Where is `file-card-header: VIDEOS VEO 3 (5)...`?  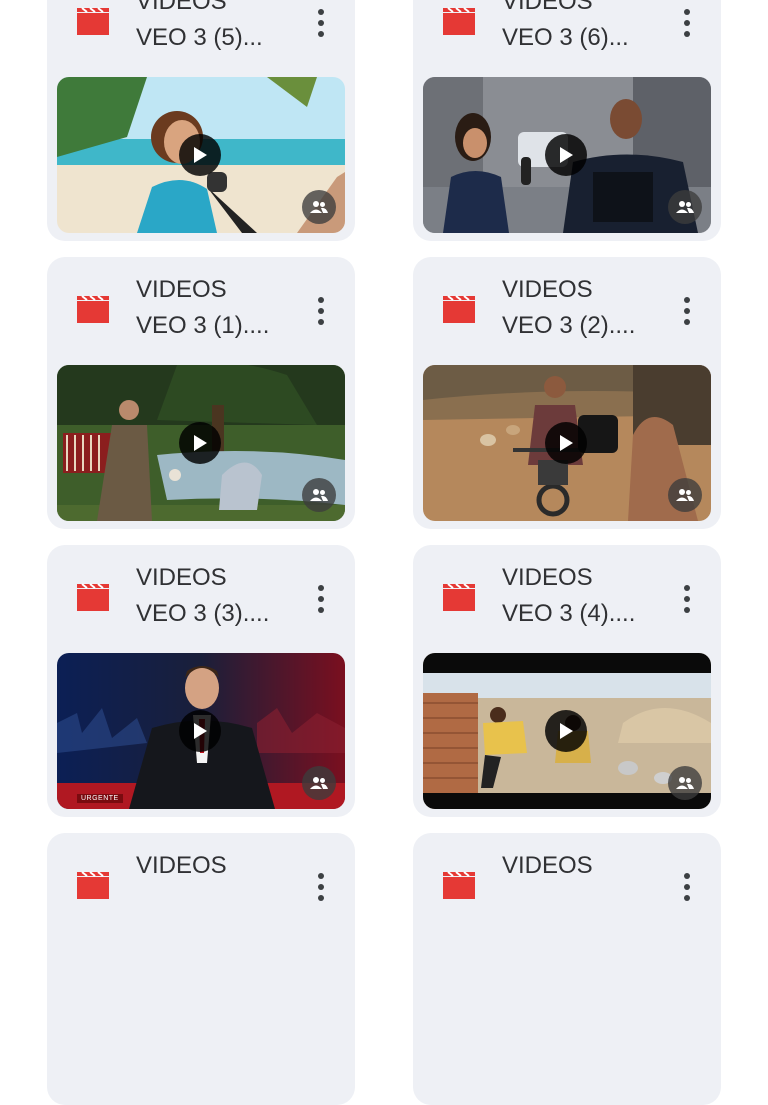 file-card-header: VIDEOS VEO 3 (5)... is located at coordinates (201, 38).